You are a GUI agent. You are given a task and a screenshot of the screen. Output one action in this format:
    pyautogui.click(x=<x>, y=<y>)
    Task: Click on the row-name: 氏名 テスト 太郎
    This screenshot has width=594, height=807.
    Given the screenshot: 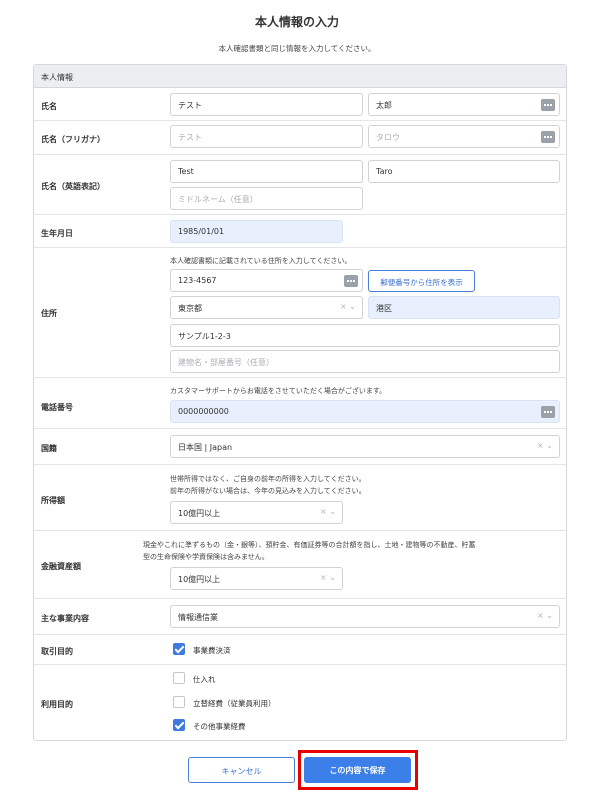 What is the action you would take?
    pyautogui.click(x=300, y=104)
    